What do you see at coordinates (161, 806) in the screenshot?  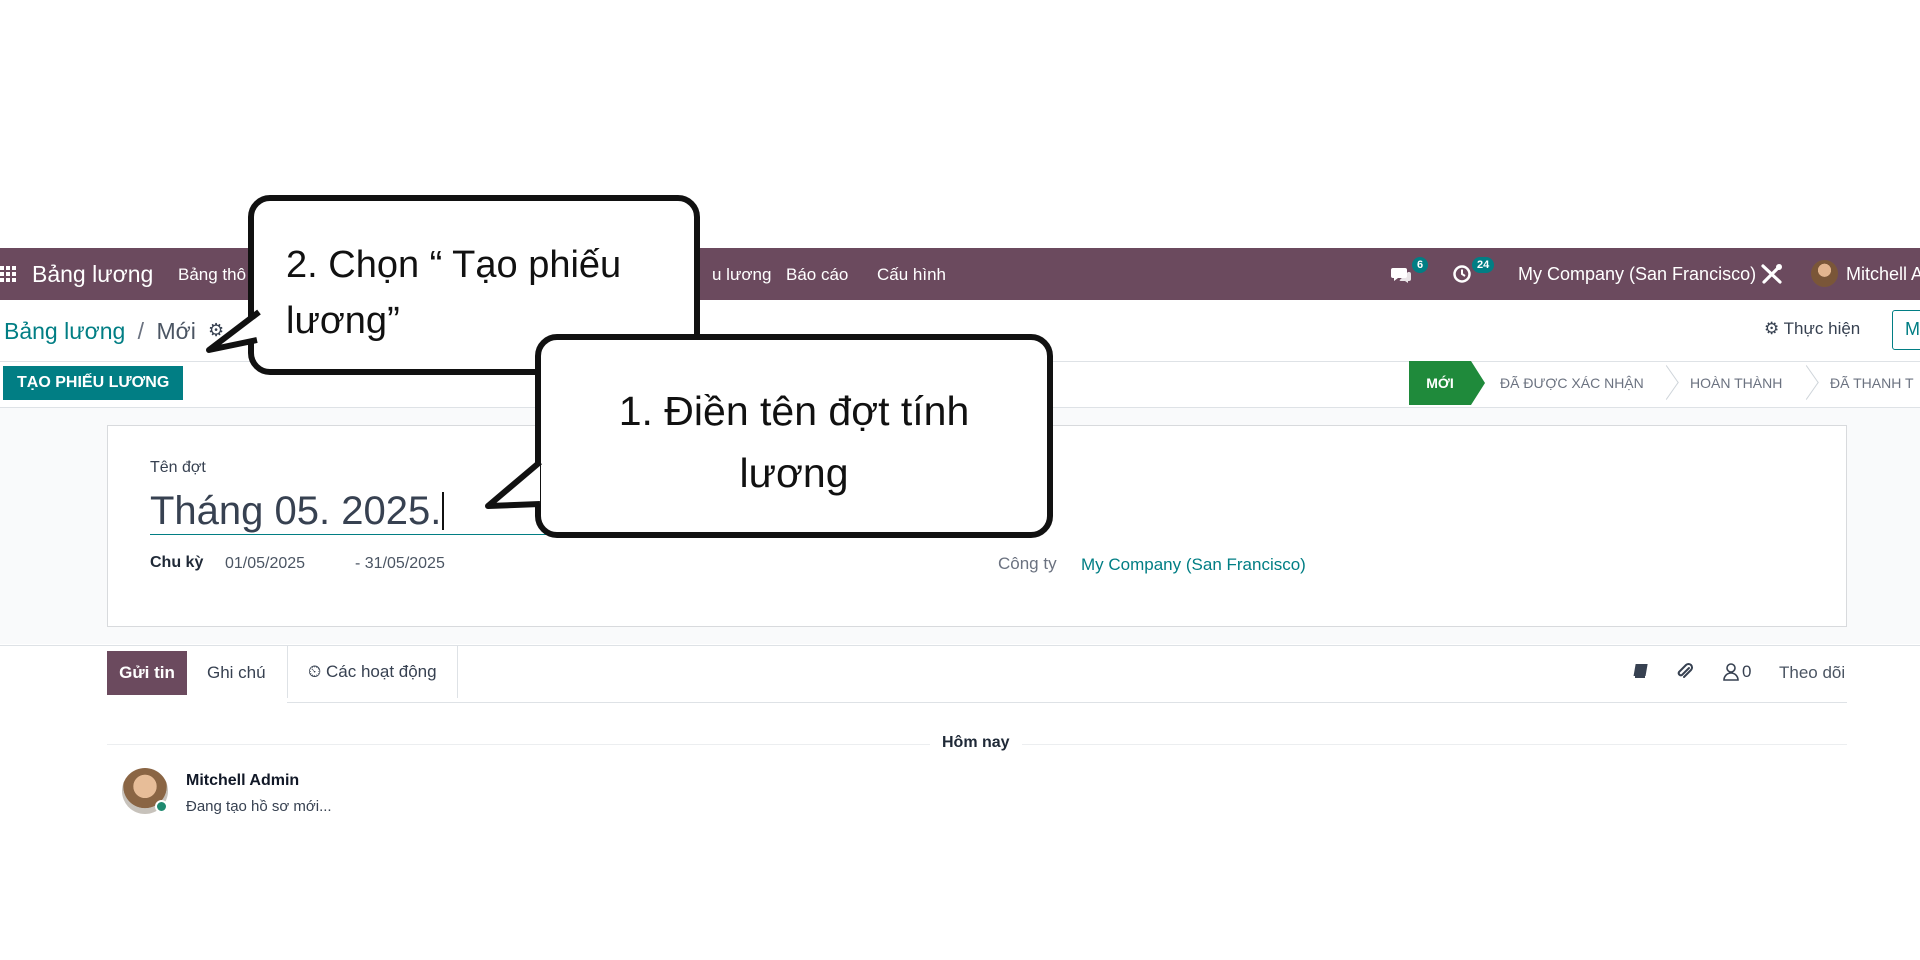 I see `online-status-icon` at bounding box center [161, 806].